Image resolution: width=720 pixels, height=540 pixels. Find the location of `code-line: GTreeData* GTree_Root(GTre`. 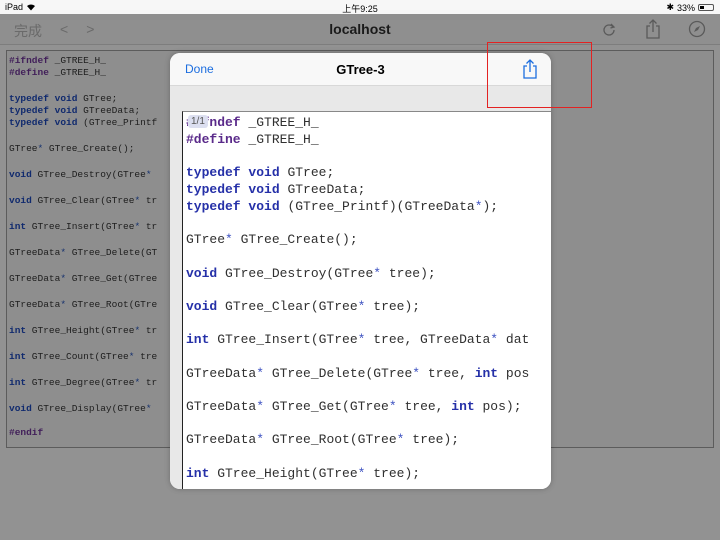

code-line: GTreeData* GTree_Root(GTre is located at coordinates (83, 304).